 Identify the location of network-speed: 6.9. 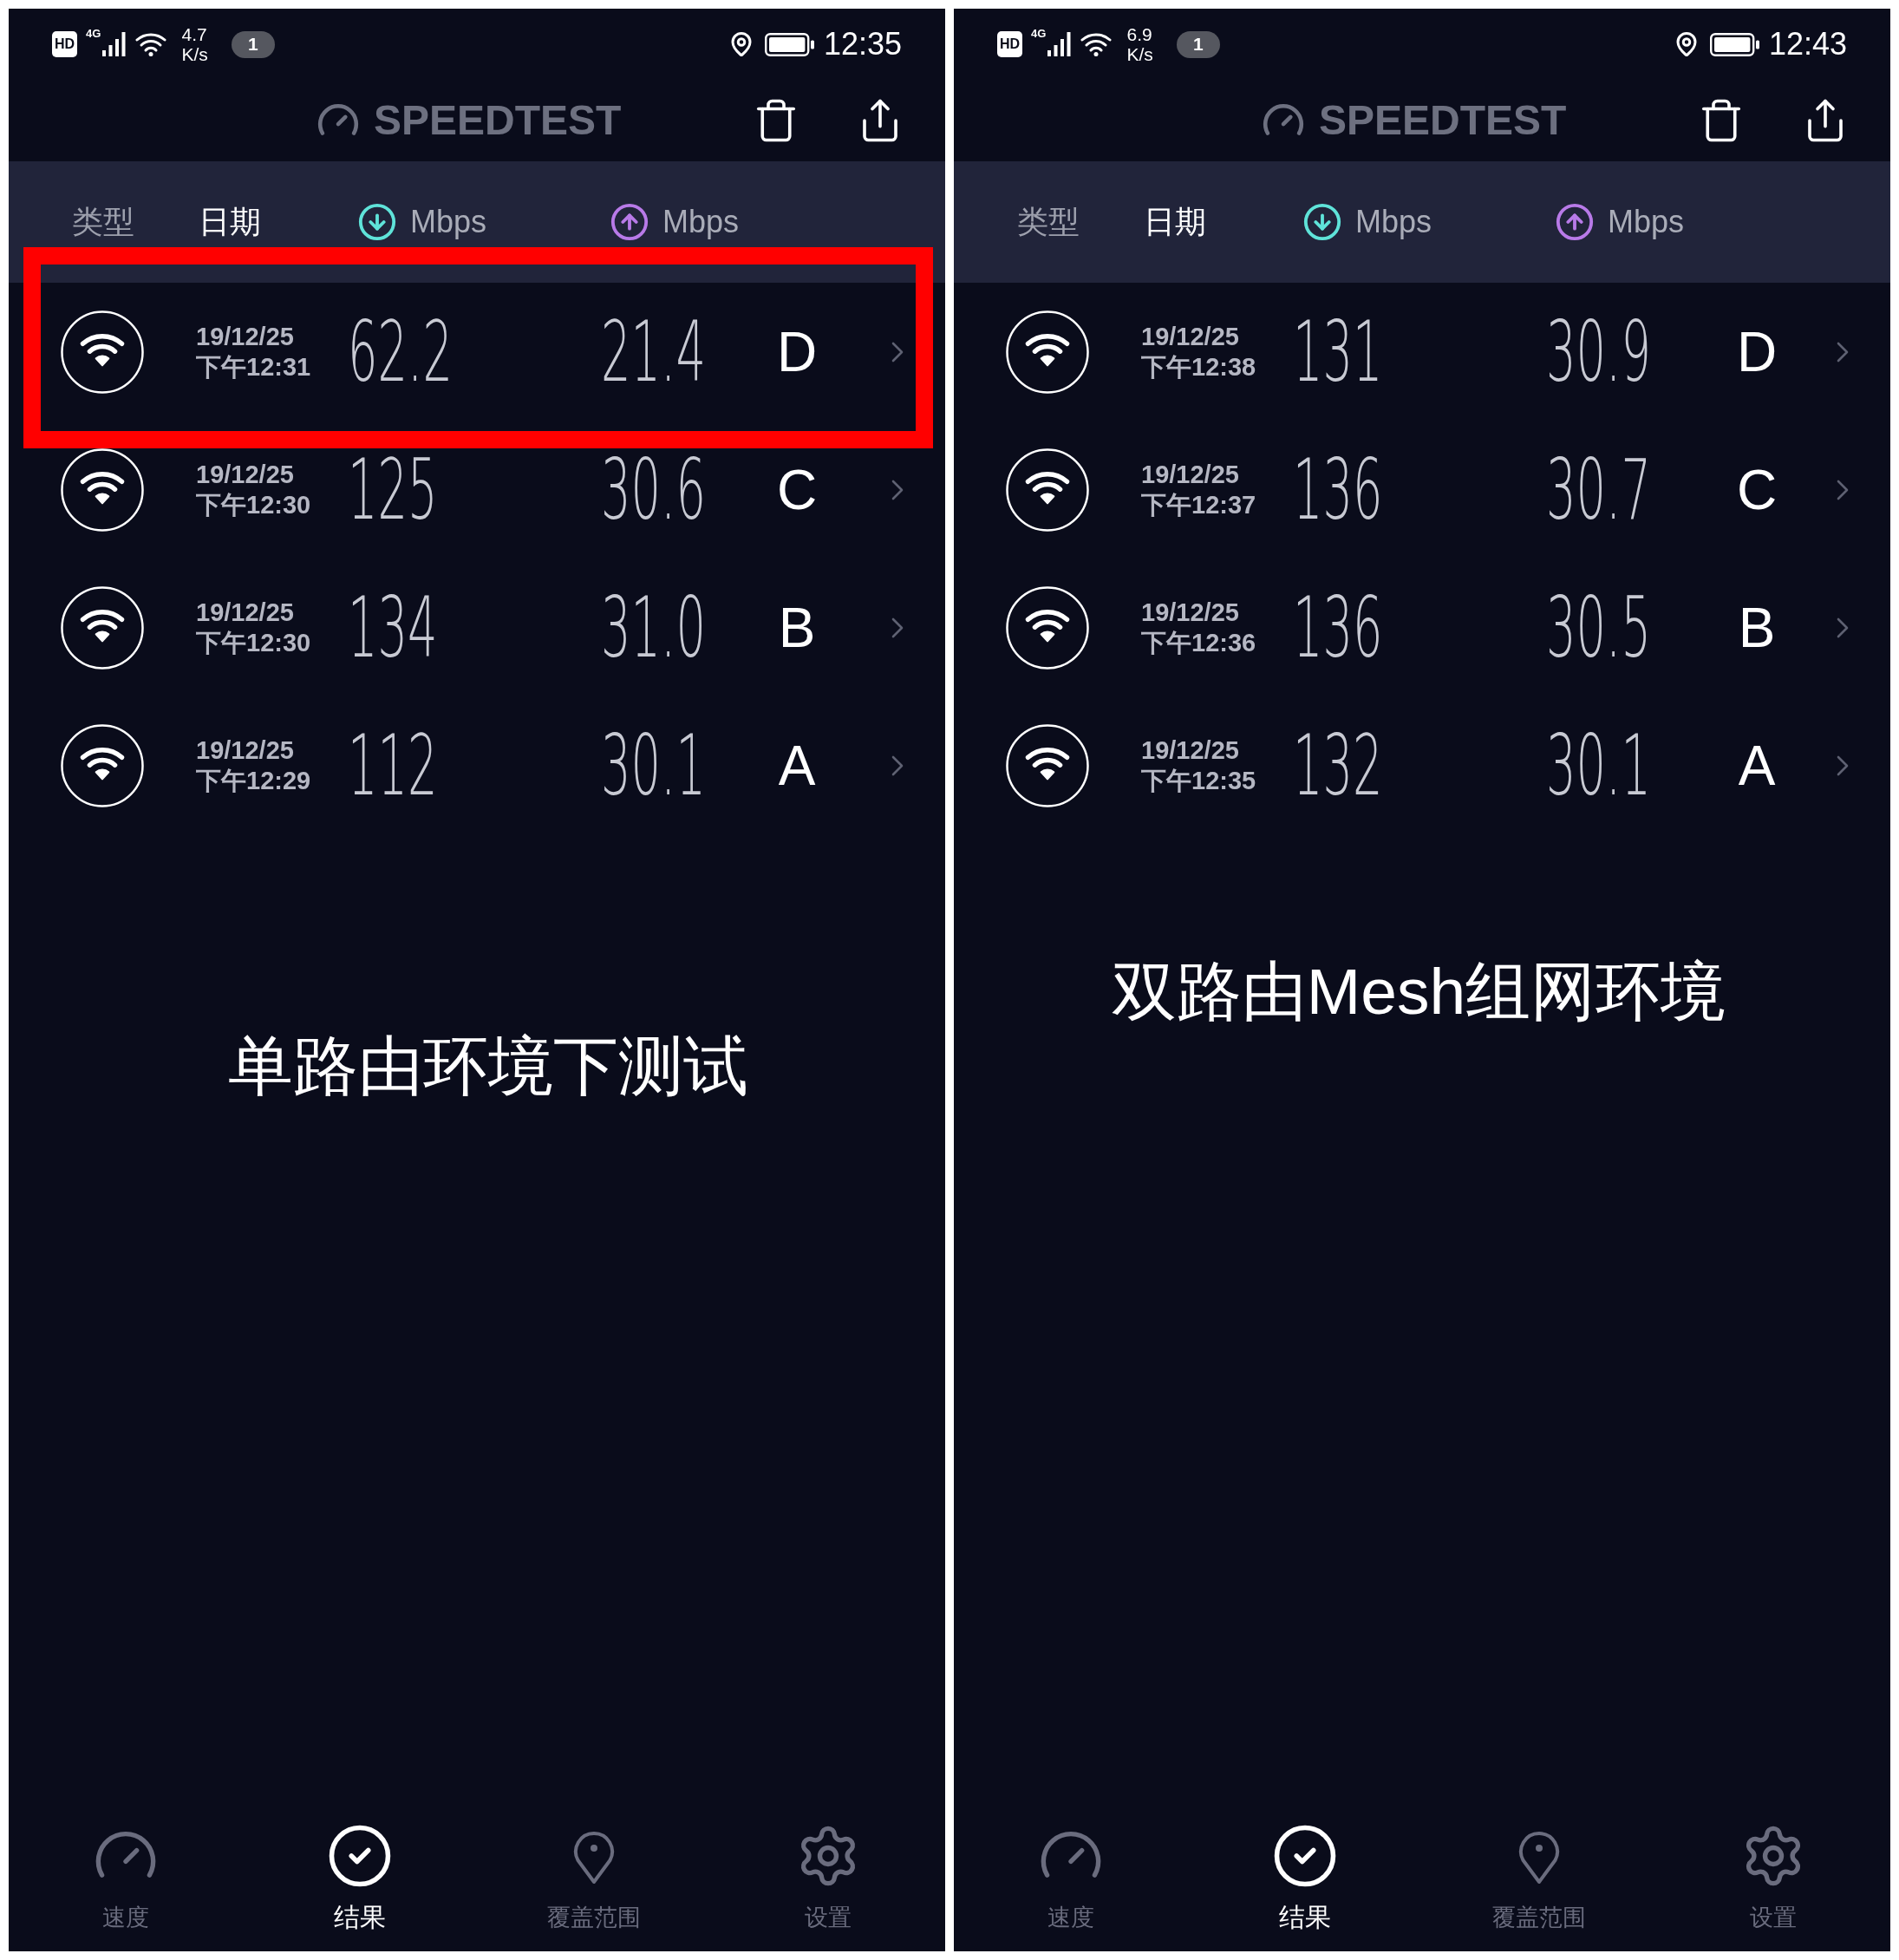
(1139, 34).